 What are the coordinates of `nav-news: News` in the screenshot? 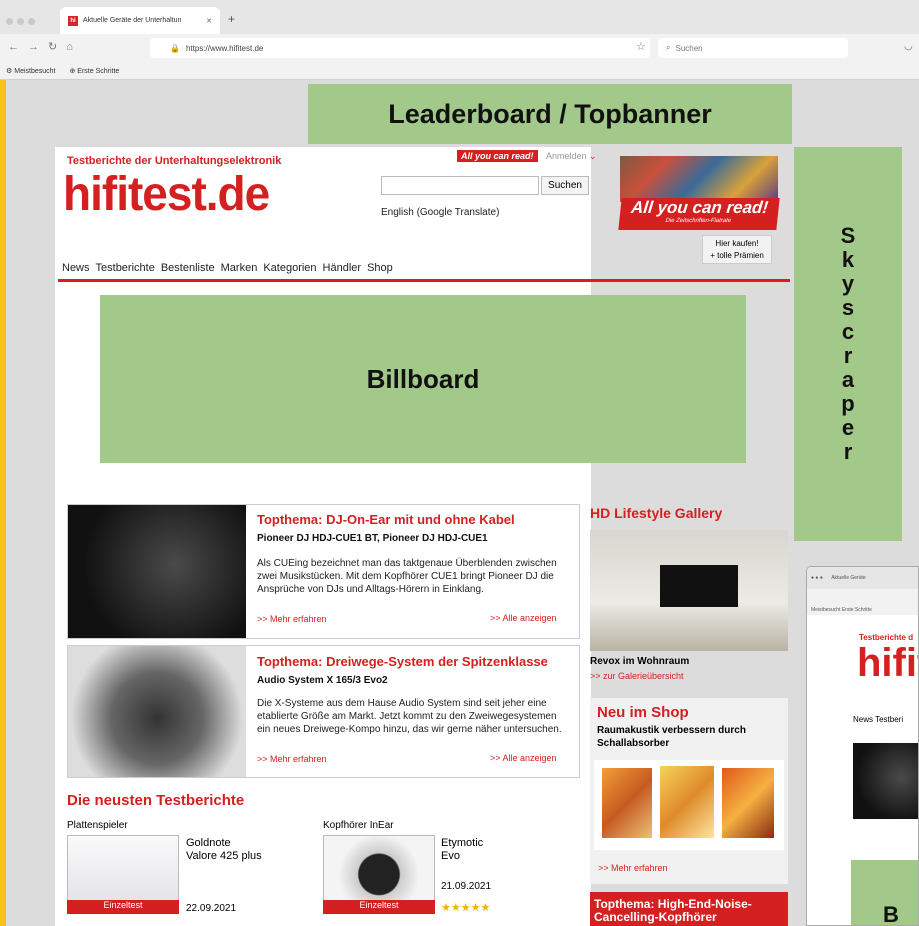 It's located at (76, 268).